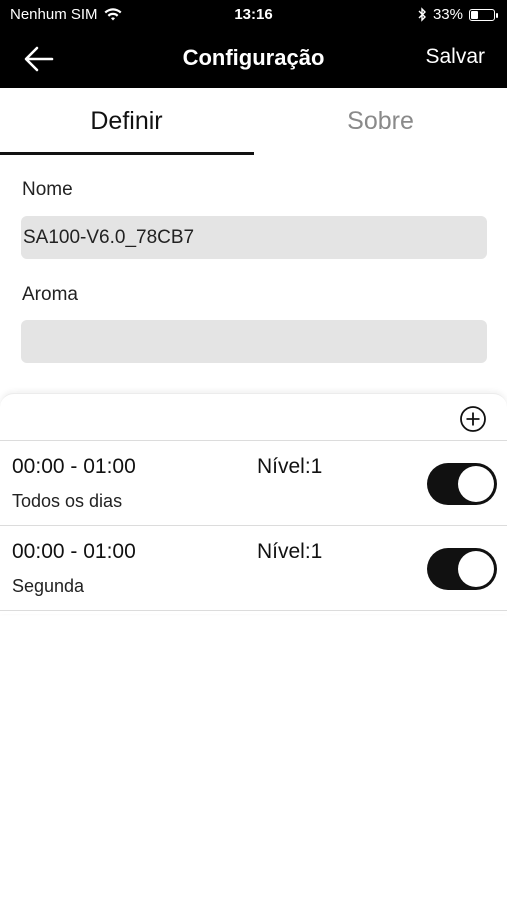 The width and height of the screenshot is (507, 900). Describe the element at coordinates (67, 501) in the screenshot. I see `schedule-days: Todos os dias` at that location.